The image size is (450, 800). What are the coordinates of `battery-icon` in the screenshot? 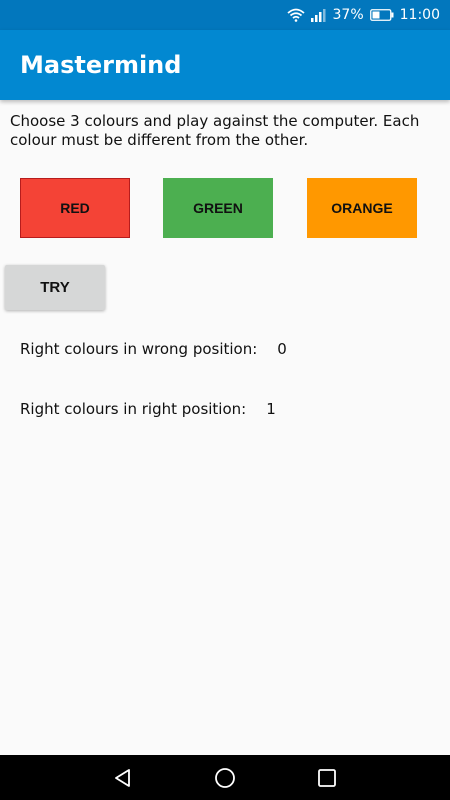 It's located at (381, 15).